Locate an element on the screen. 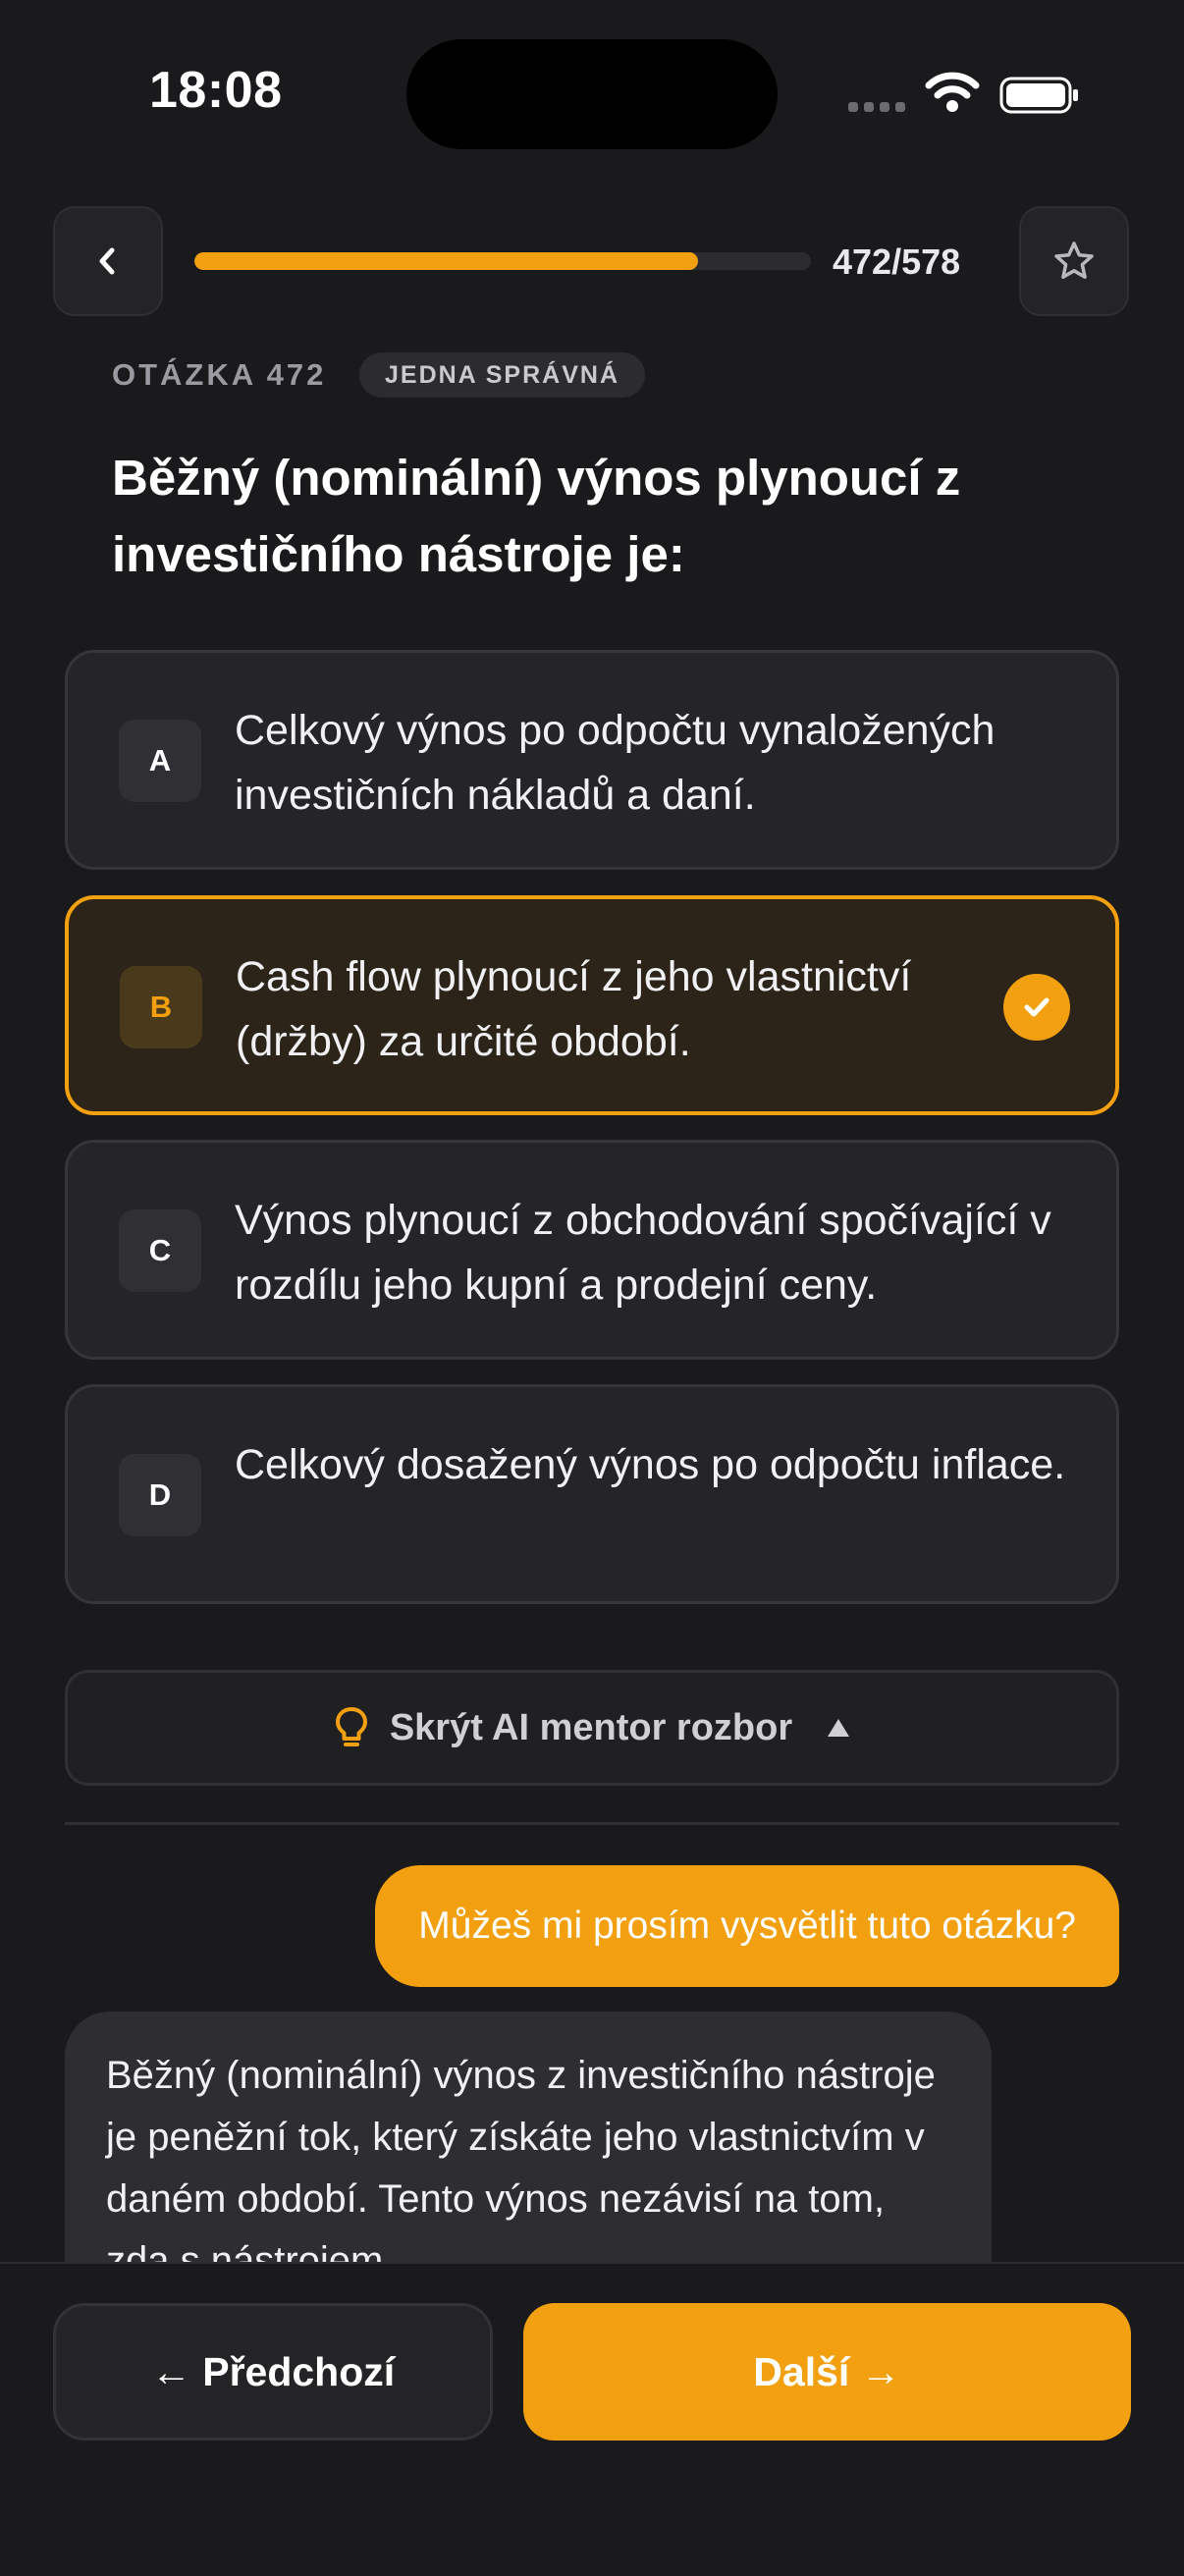  ai-mentor-toggle-button: Skrýt AI mentor rozbor is located at coordinates (592, 1728).